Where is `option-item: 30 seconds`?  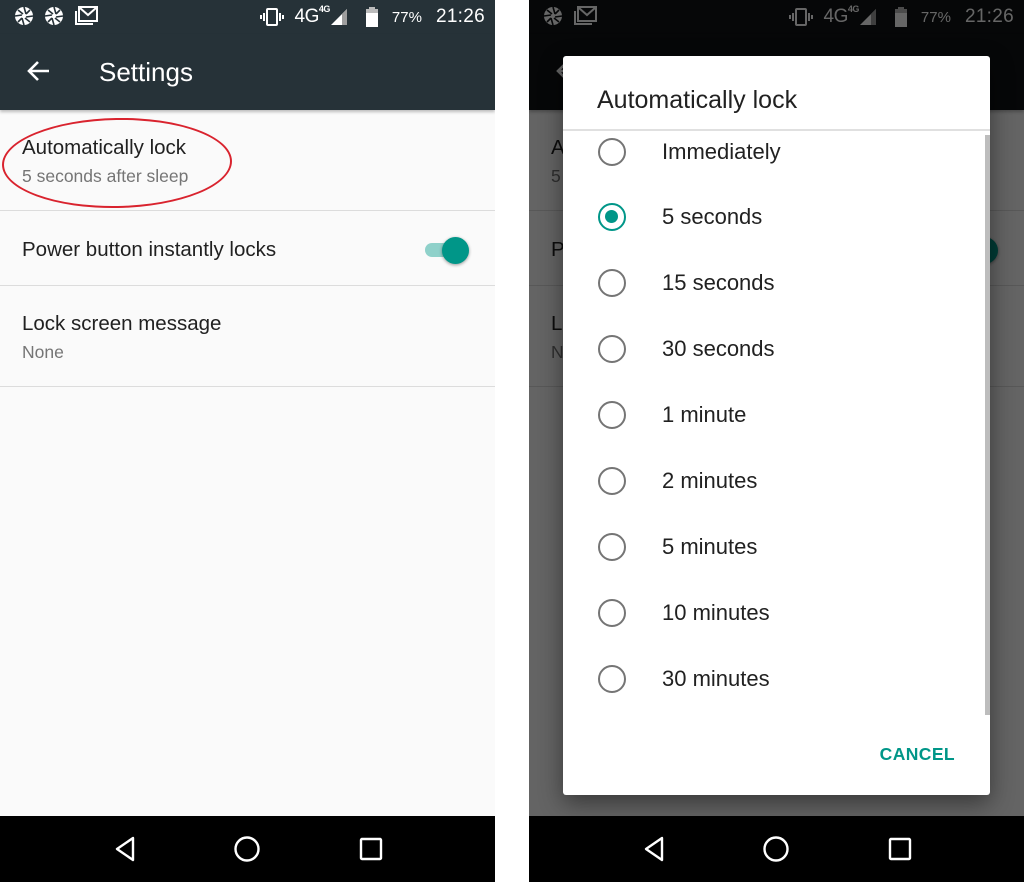
option-item: 30 seconds is located at coordinates (776, 351).